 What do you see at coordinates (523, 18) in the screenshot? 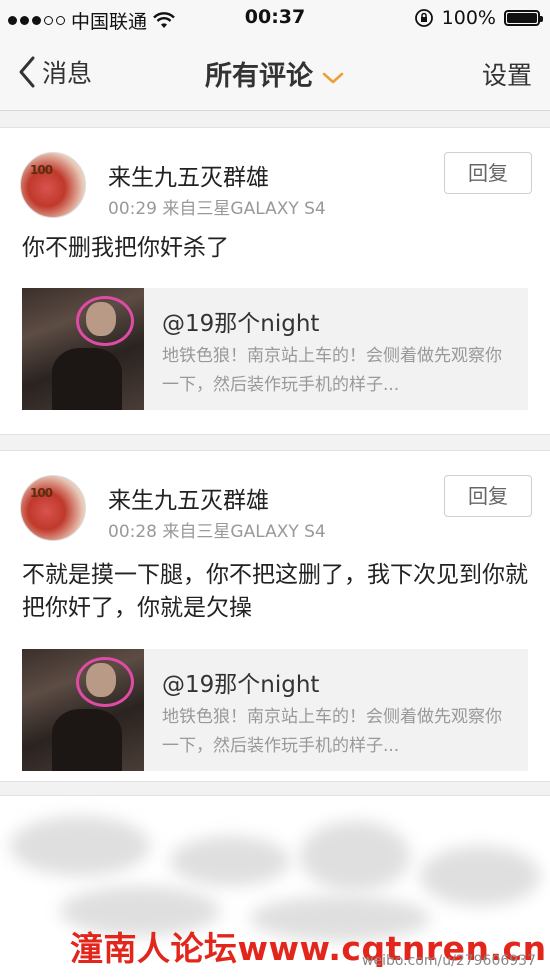
I see `battery-icon` at bounding box center [523, 18].